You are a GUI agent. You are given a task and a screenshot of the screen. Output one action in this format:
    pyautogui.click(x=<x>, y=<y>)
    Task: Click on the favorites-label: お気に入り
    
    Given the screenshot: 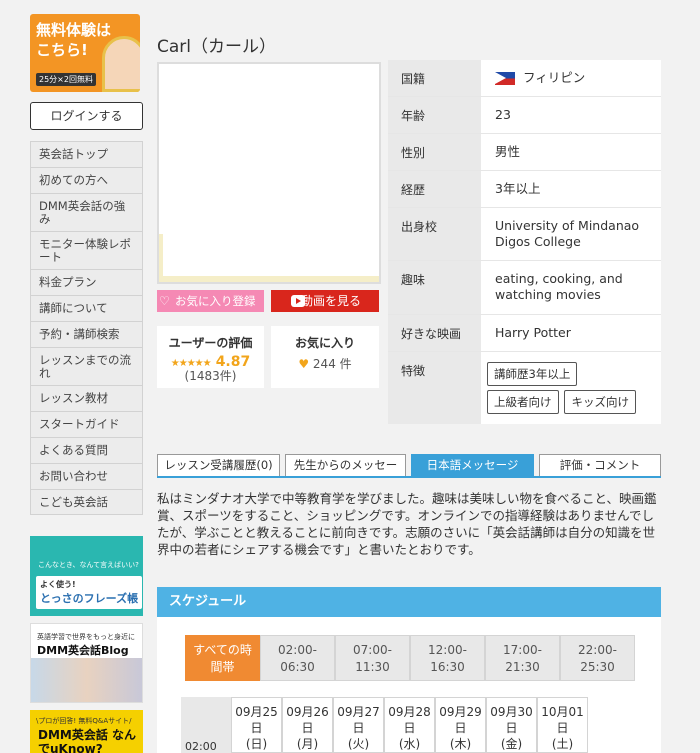 What is the action you would take?
    pyautogui.click(x=324, y=343)
    